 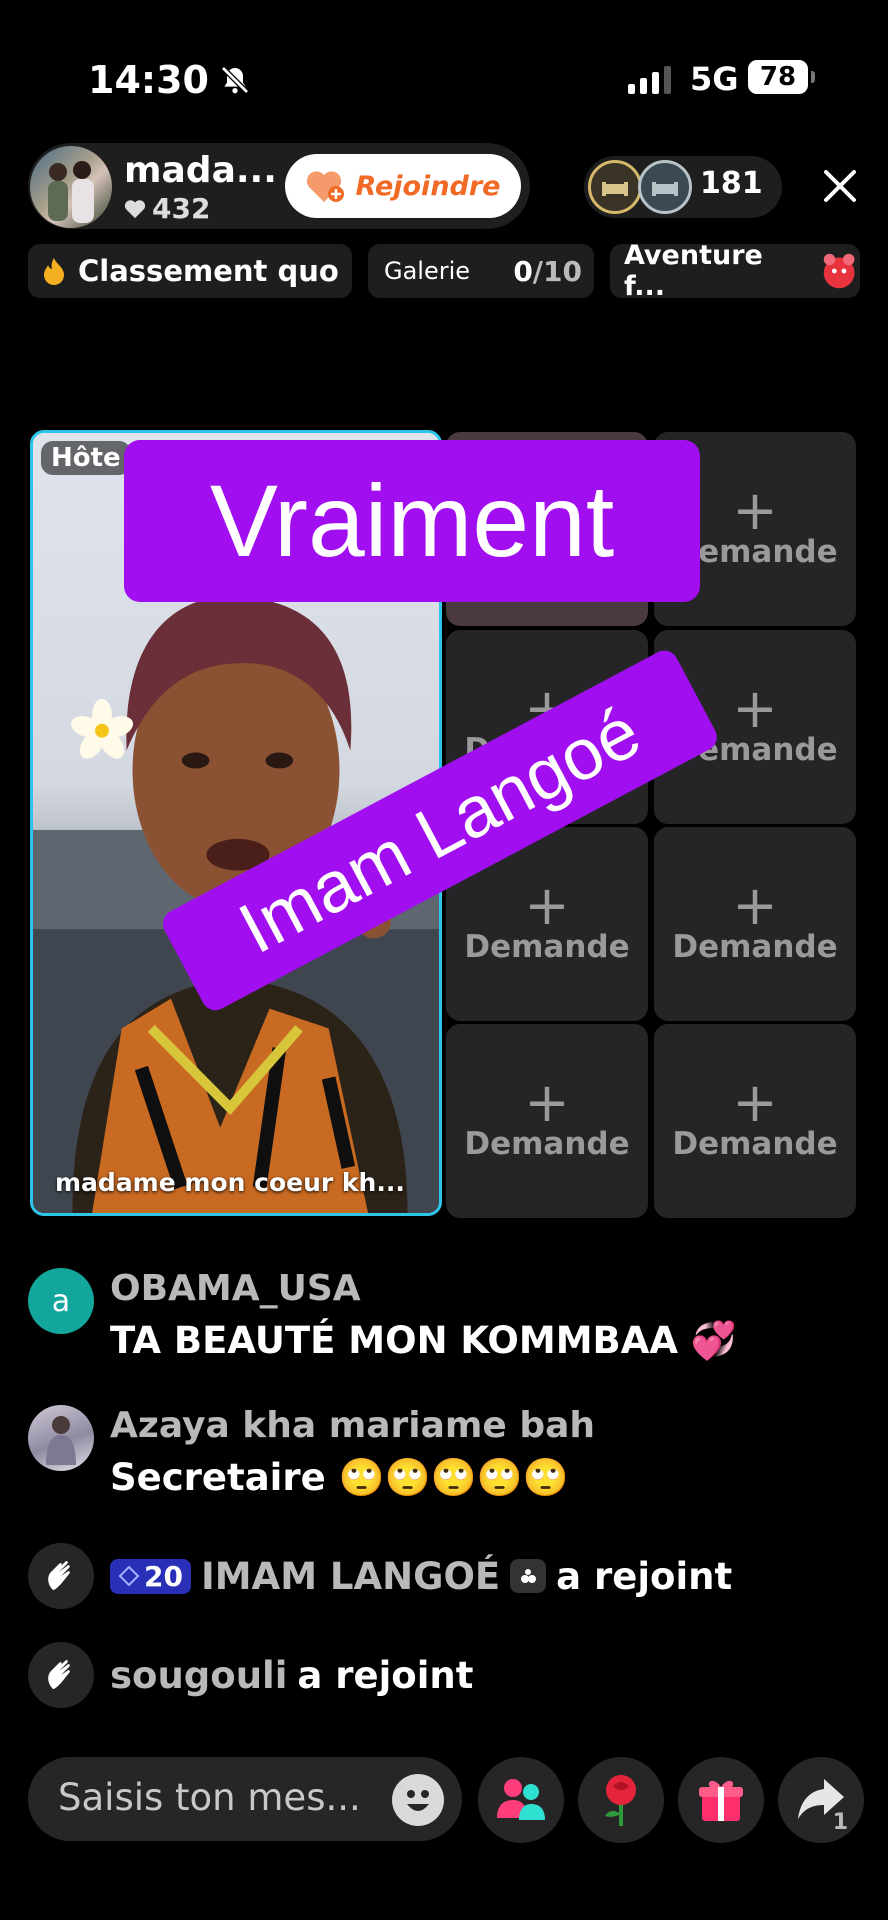 I want to click on gallery-count: 0, so click(x=523, y=271).